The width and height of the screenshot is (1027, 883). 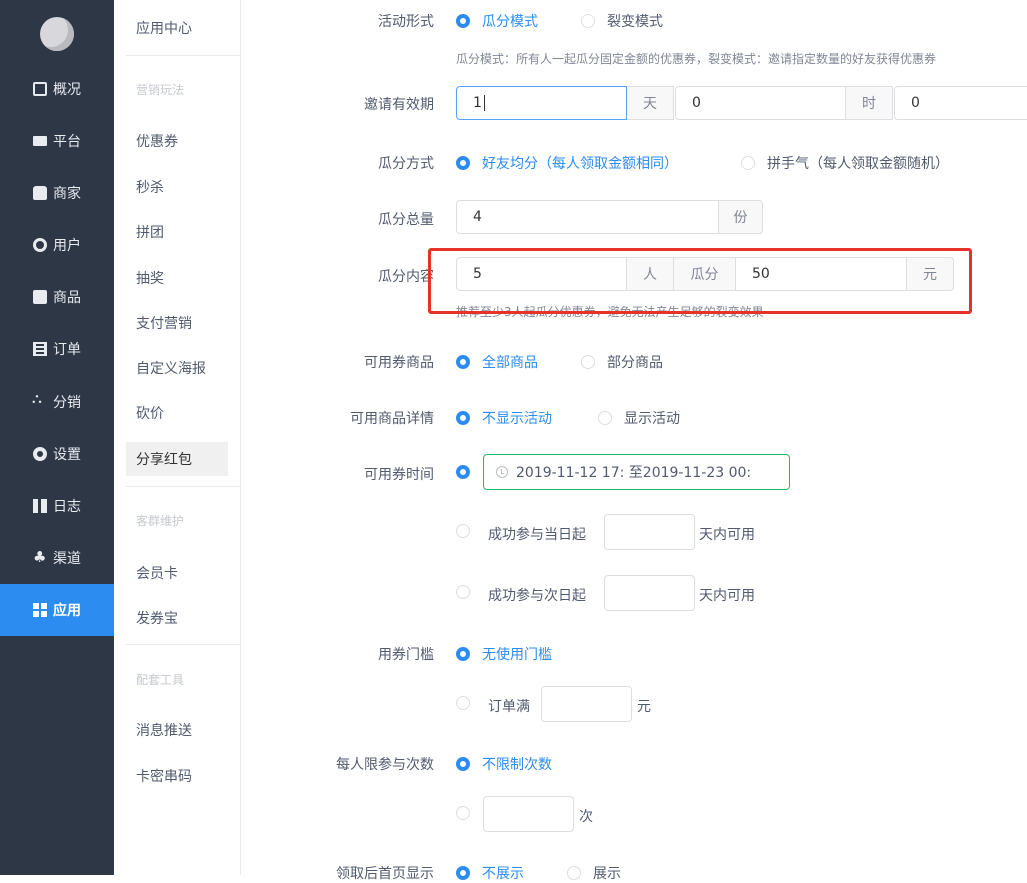 I want to click on field-label: 每人限参与次数, so click(x=385, y=765).